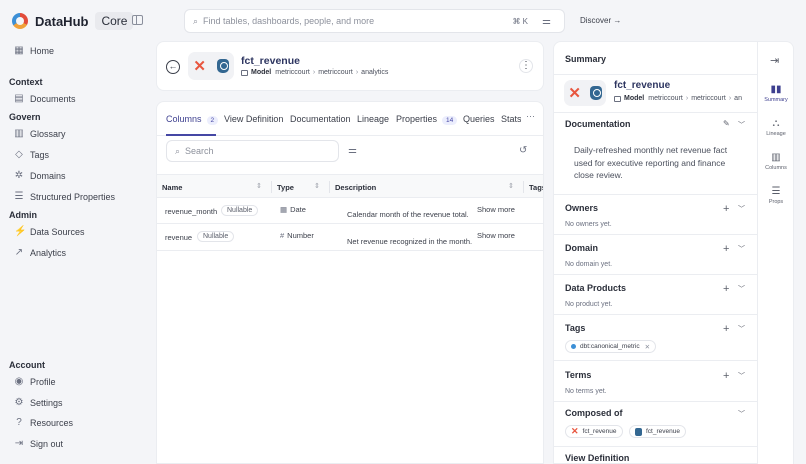  I want to click on add-tag-icon: +, so click(726, 329).